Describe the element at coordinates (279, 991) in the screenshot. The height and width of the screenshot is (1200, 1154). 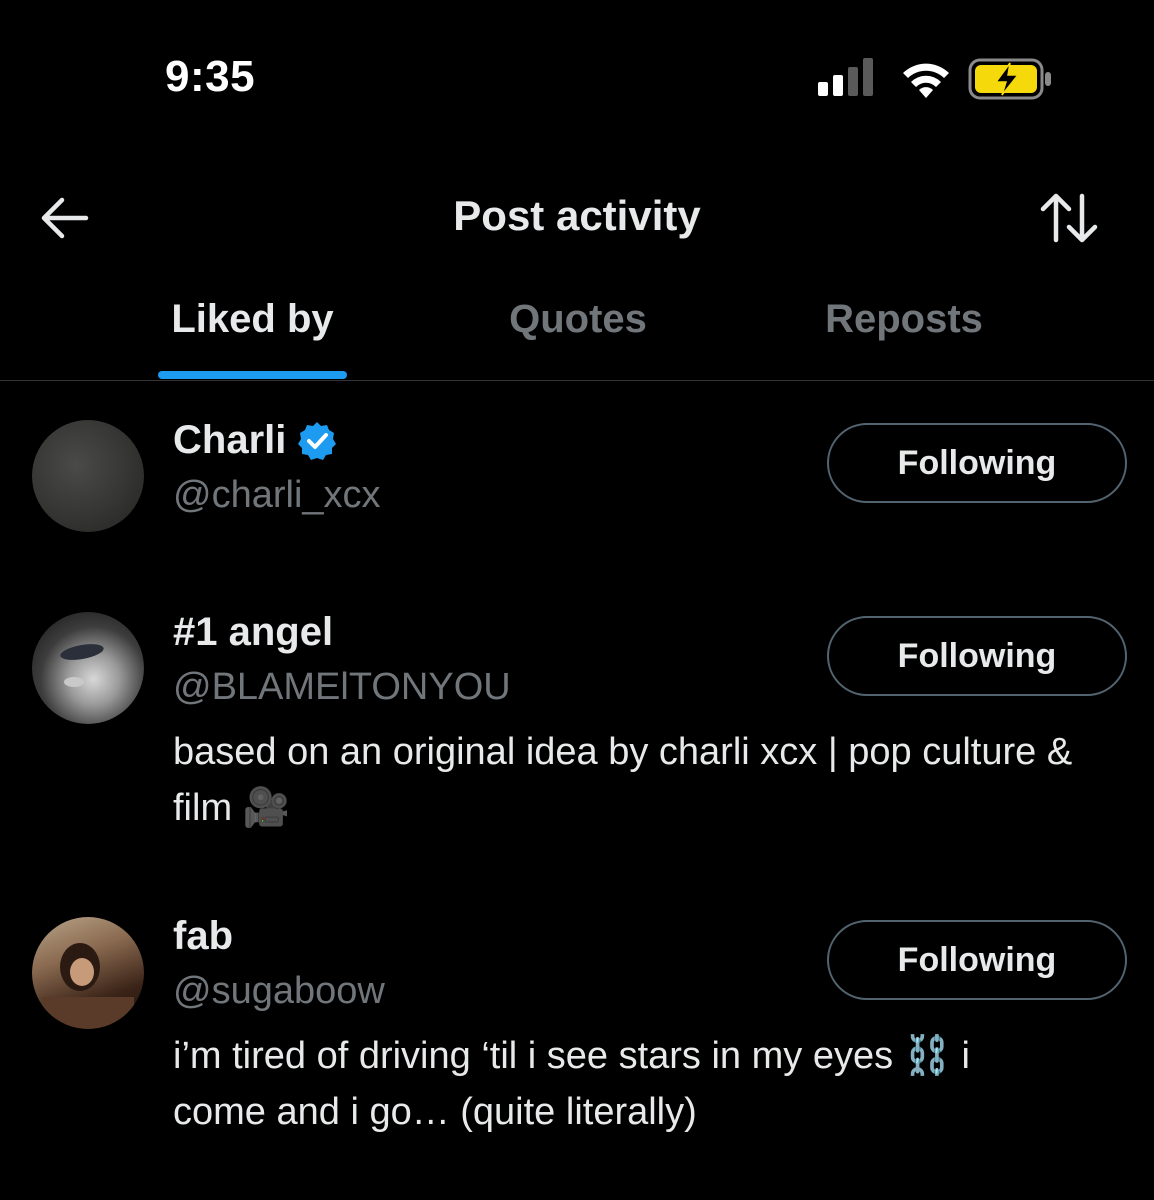
I see `user-handle: @sugaboow` at that location.